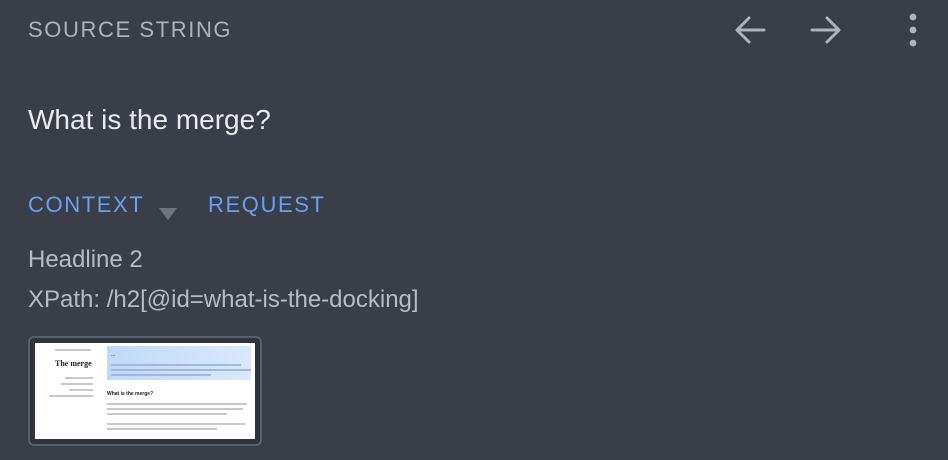 This screenshot has height=460, width=948. What do you see at coordinates (86, 205) in the screenshot?
I see `tab-context: CONTEXT` at bounding box center [86, 205].